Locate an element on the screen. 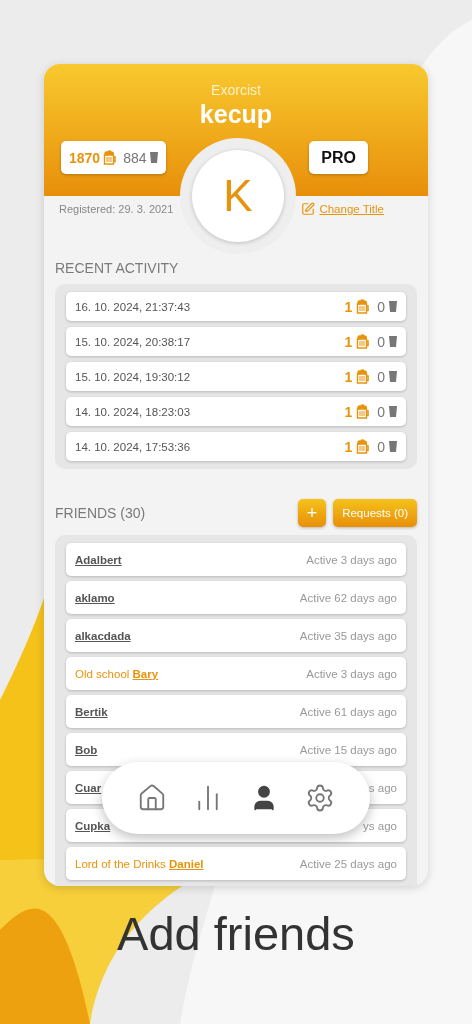 The width and height of the screenshot is (472, 1024). section-heading: RECENT ACTIVITY is located at coordinates (117, 268).